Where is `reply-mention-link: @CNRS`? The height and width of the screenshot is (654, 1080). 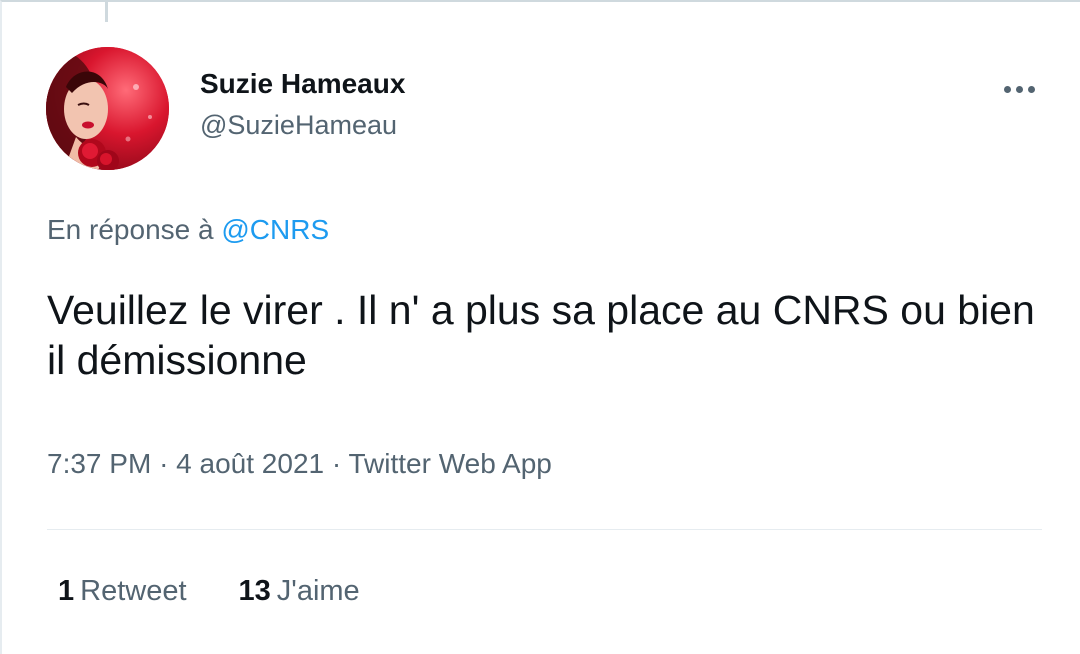
reply-mention-link: @CNRS is located at coordinates (275, 229).